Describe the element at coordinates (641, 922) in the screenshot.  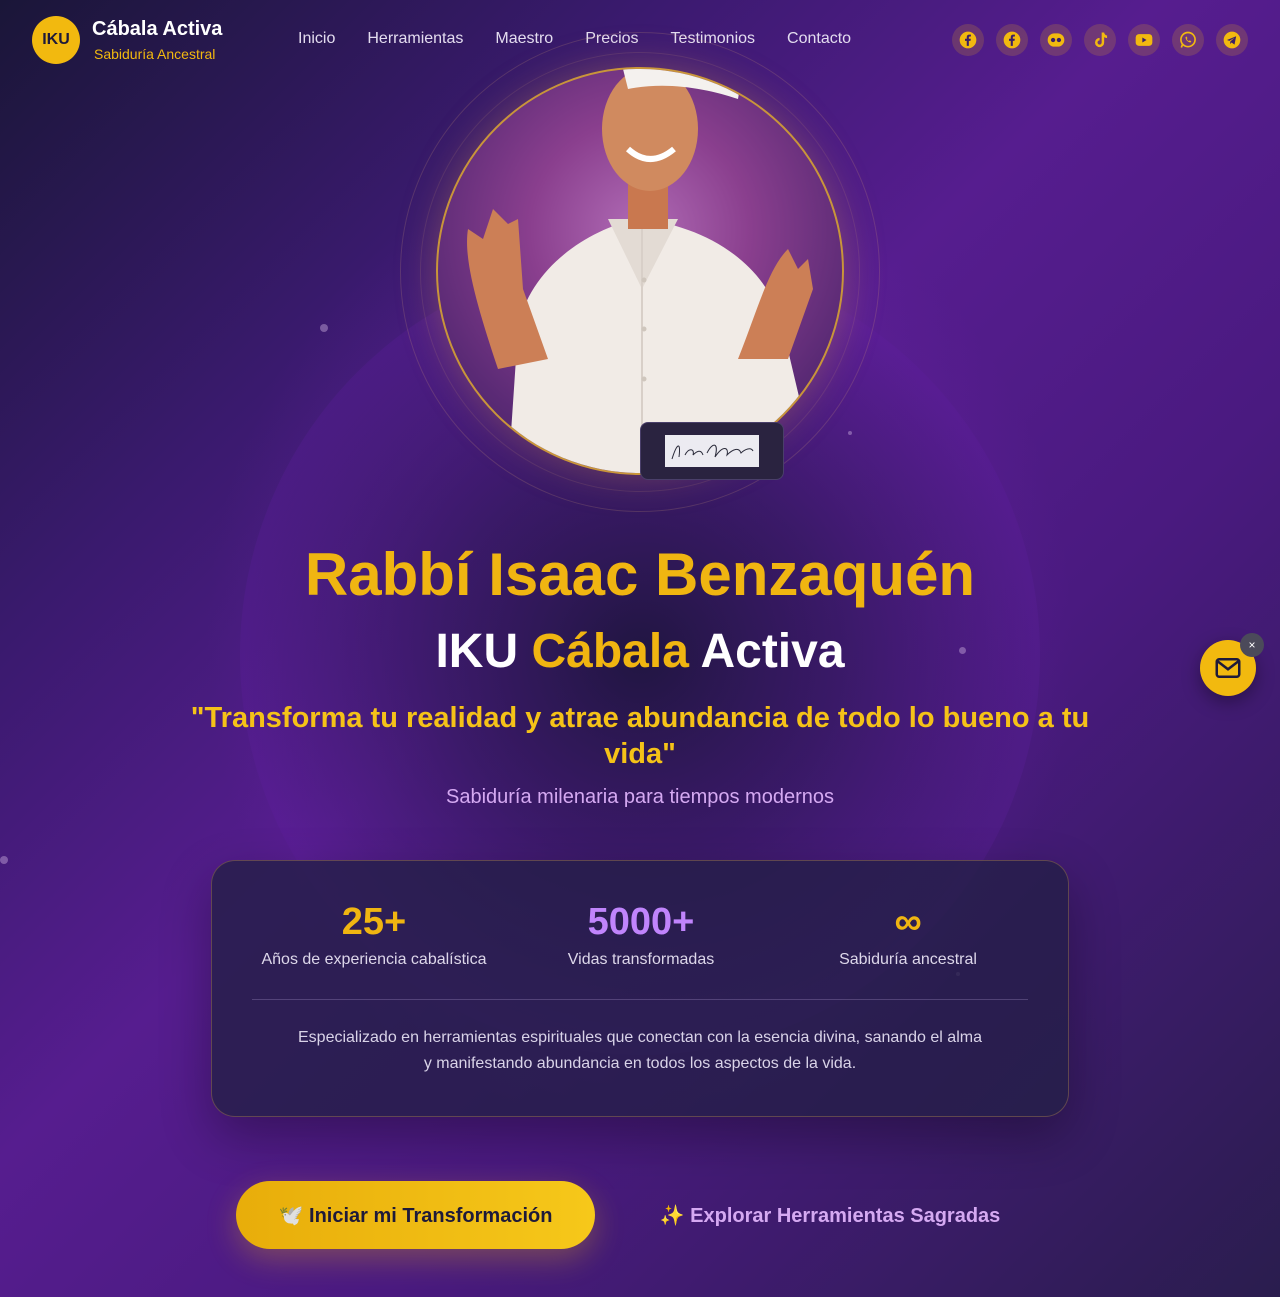
I see `stat-value: 5000+` at that location.